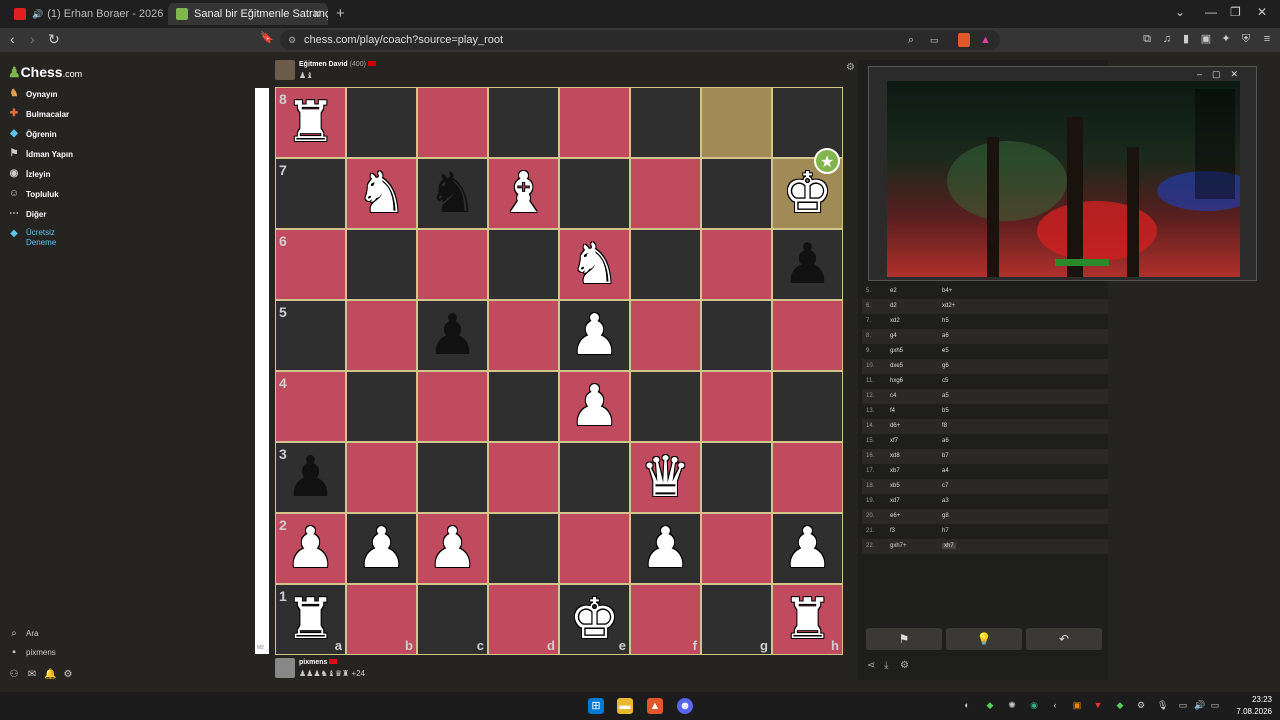  Describe the element at coordinates (38, 114) in the screenshot. I see `sidebar-item-puzzles: ✚ Bulmacalar` at that location.